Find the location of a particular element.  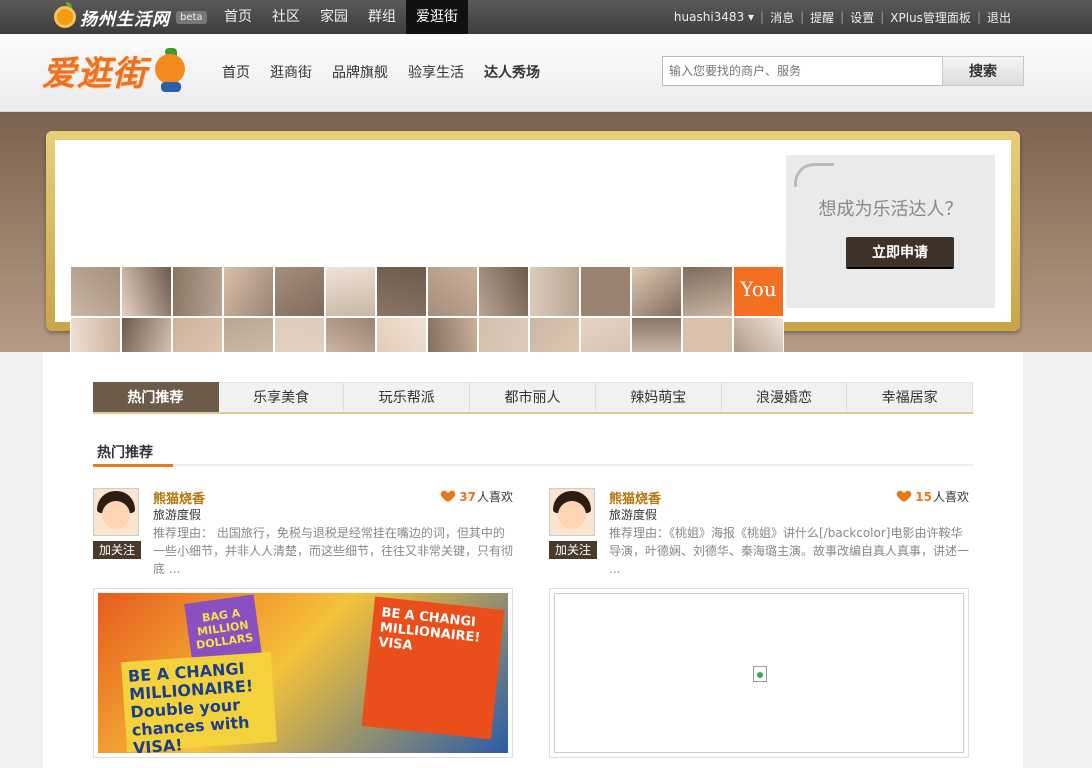

site-name: 扬州生活网 is located at coordinates (125, 19).